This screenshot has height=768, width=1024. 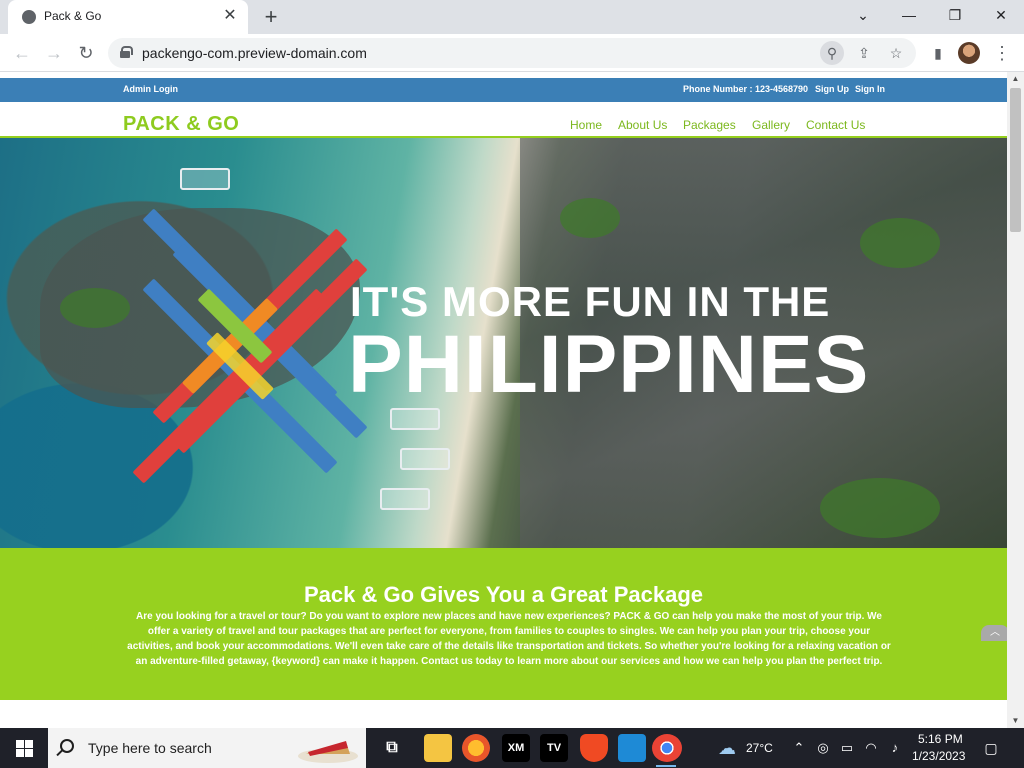 What do you see at coordinates (871, 748) in the screenshot?
I see `wifi-icon: ◠` at bounding box center [871, 748].